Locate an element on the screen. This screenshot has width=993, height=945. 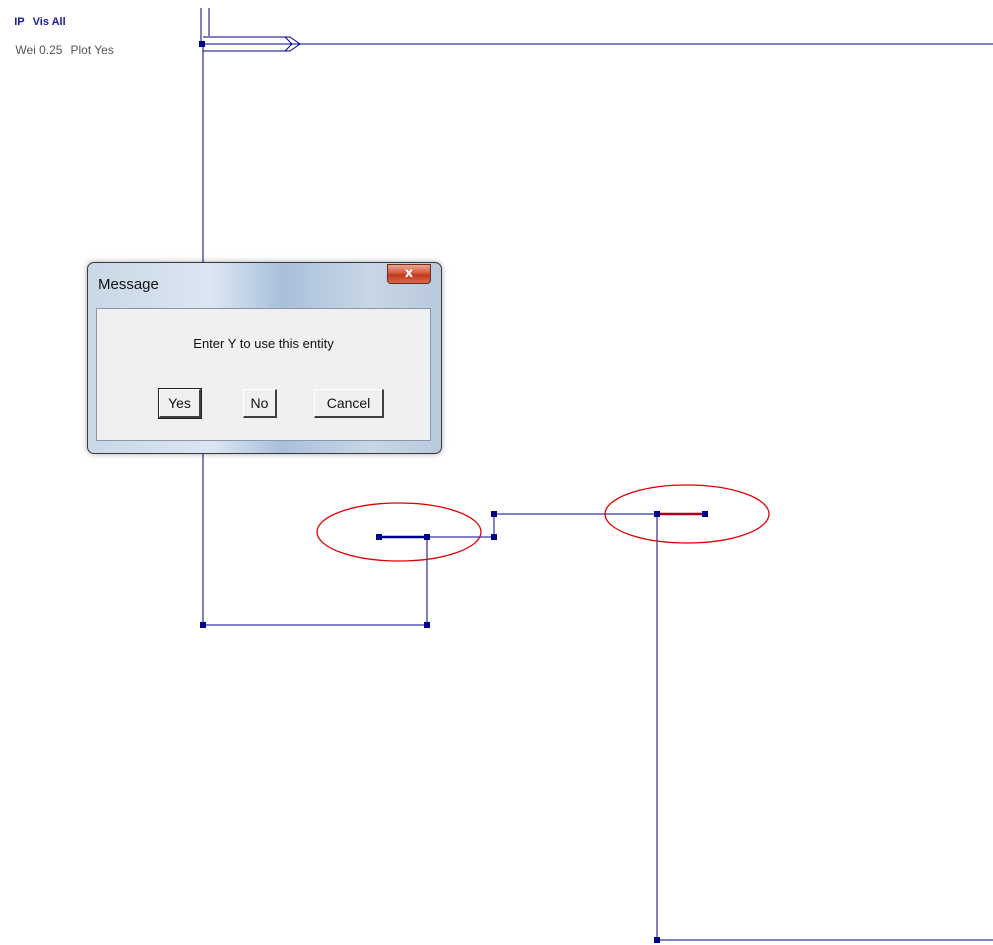
status-weight: Wei 0.25 is located at coordinates (39, 50).